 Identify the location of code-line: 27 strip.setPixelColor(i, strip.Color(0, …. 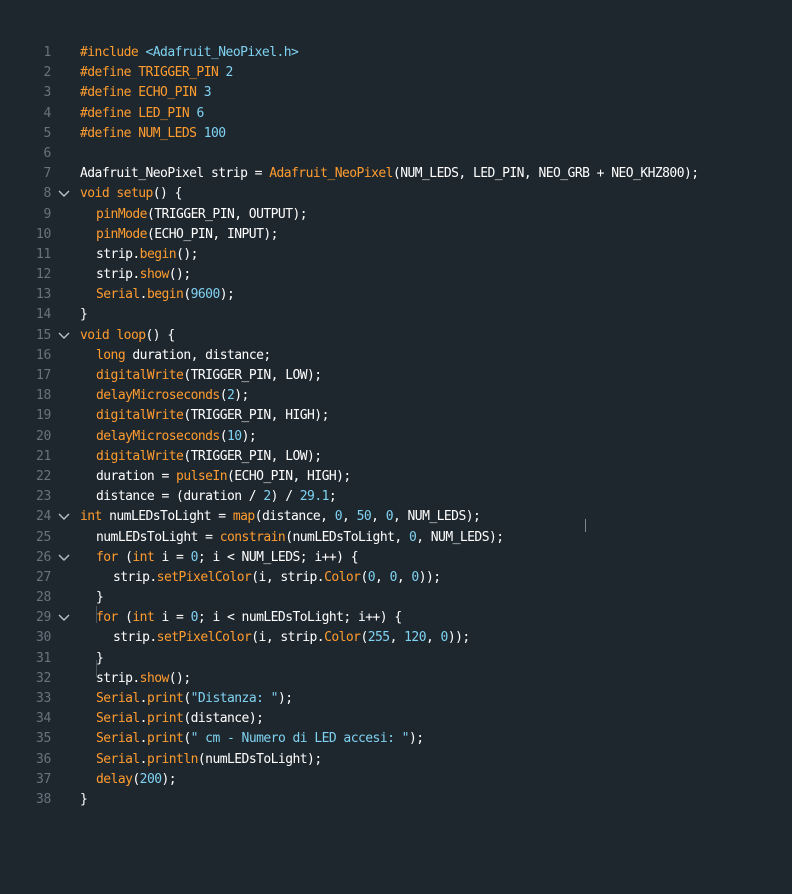
(396, 578).